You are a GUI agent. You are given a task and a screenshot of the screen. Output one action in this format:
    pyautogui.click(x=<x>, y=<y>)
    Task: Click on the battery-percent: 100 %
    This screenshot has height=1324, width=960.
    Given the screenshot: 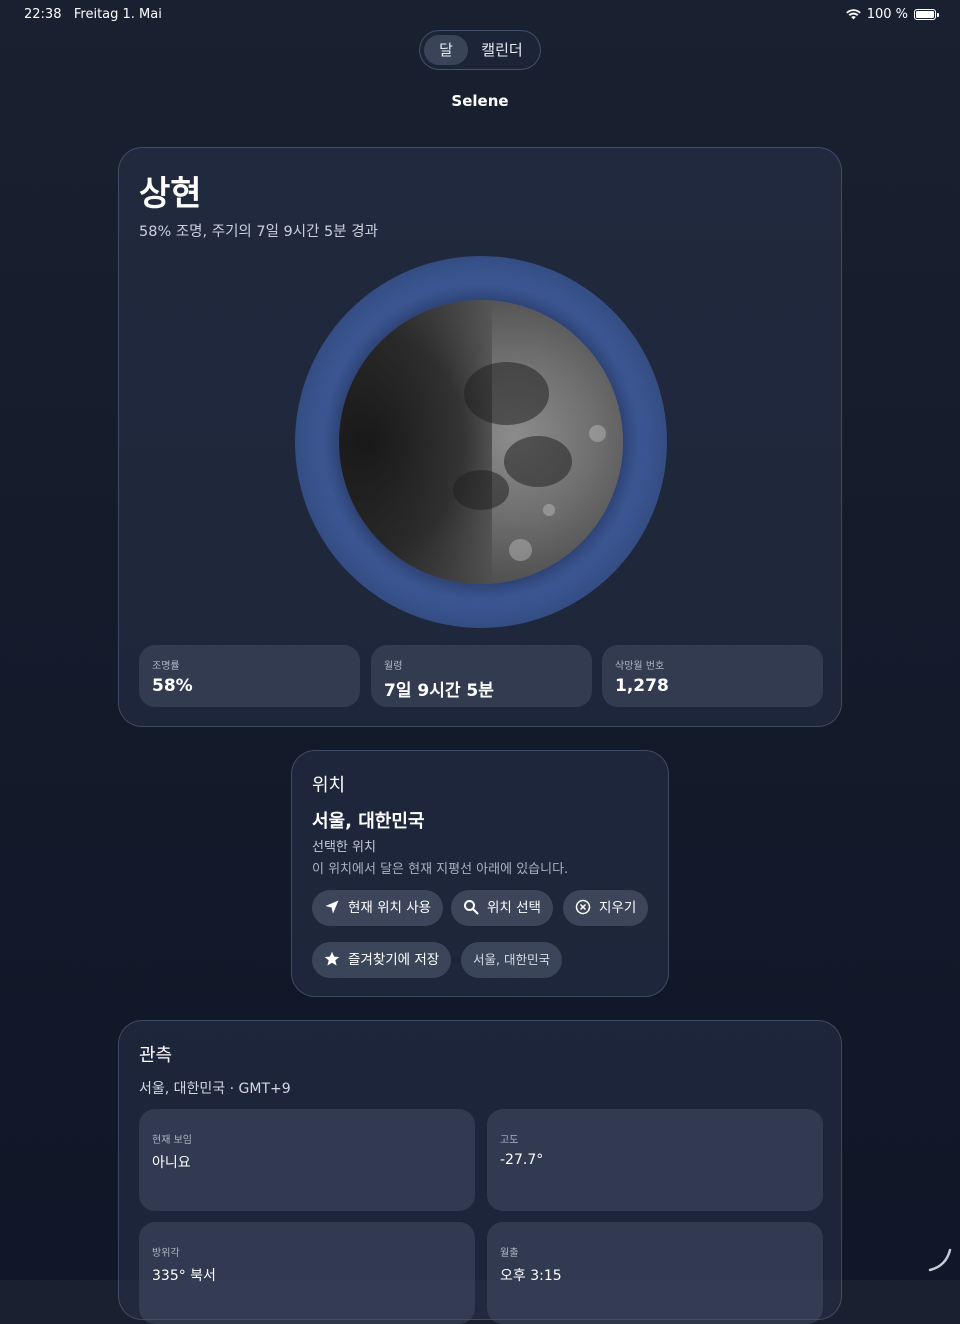 What is the action you would take?
    pyautogui.click(x=887, y=14)
    